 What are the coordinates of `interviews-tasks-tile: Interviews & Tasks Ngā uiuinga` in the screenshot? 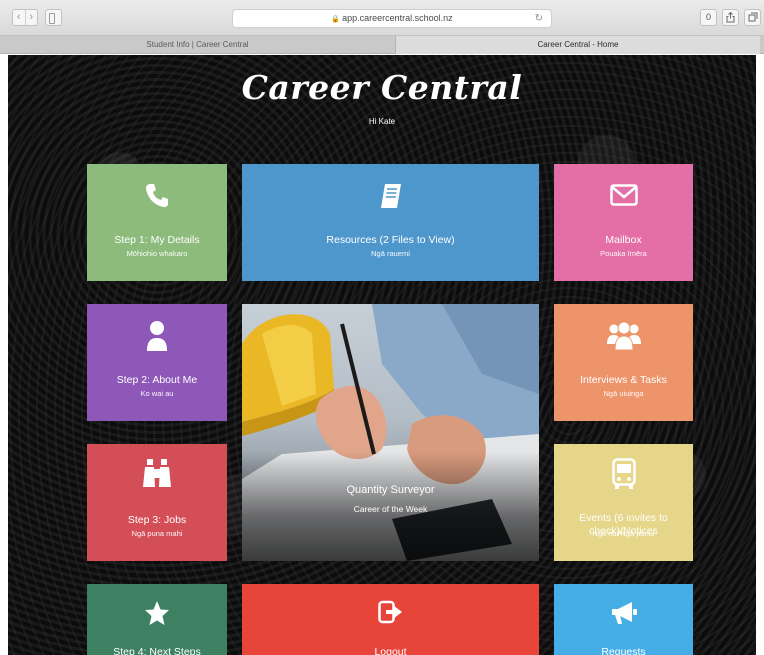 It's located at (623, 362).